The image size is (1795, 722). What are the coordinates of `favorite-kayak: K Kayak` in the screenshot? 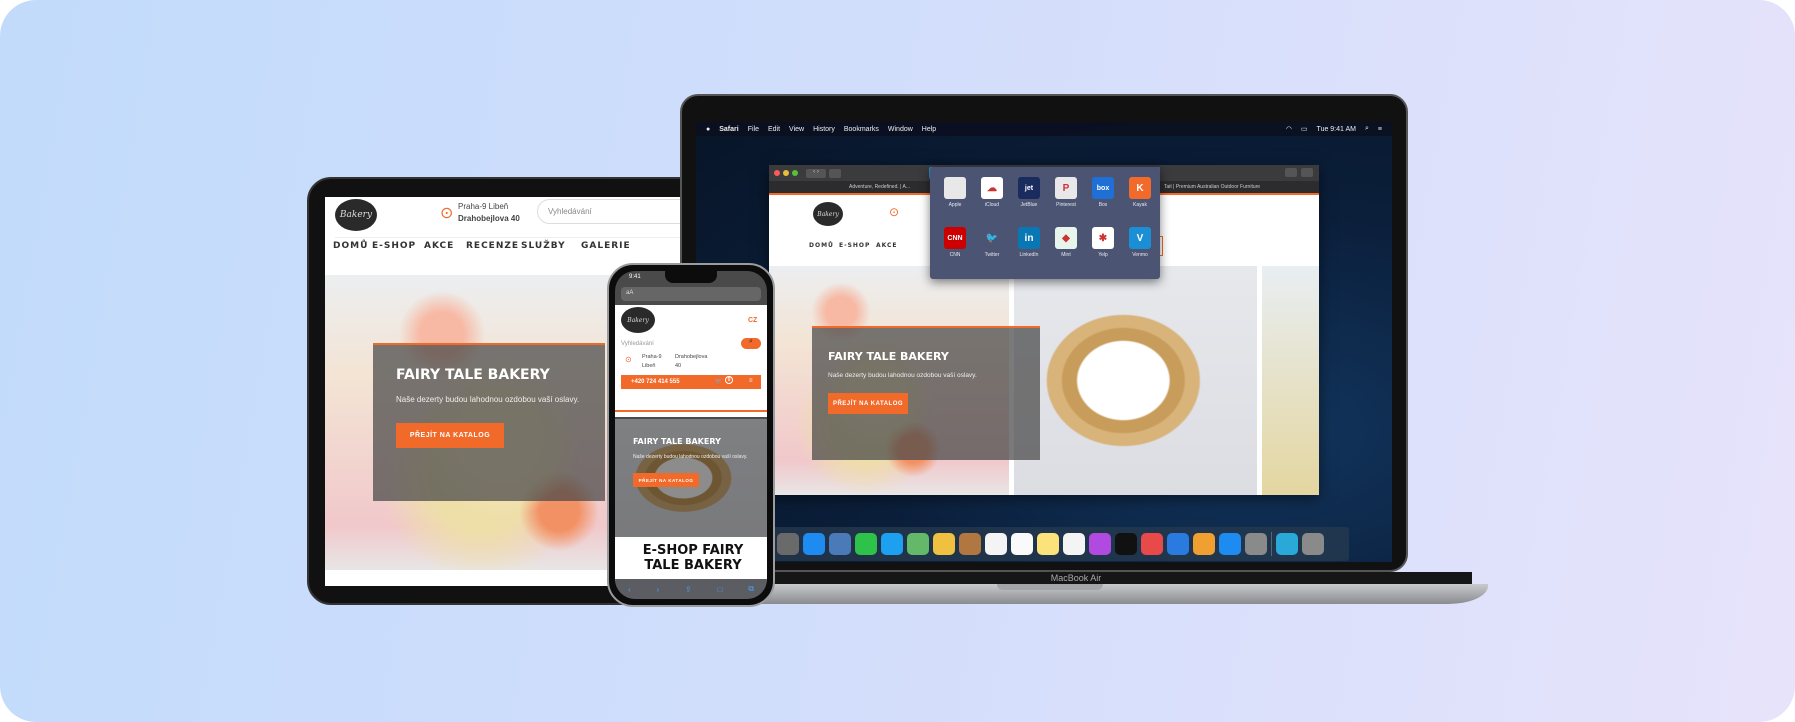 It's located at (1140, 192).